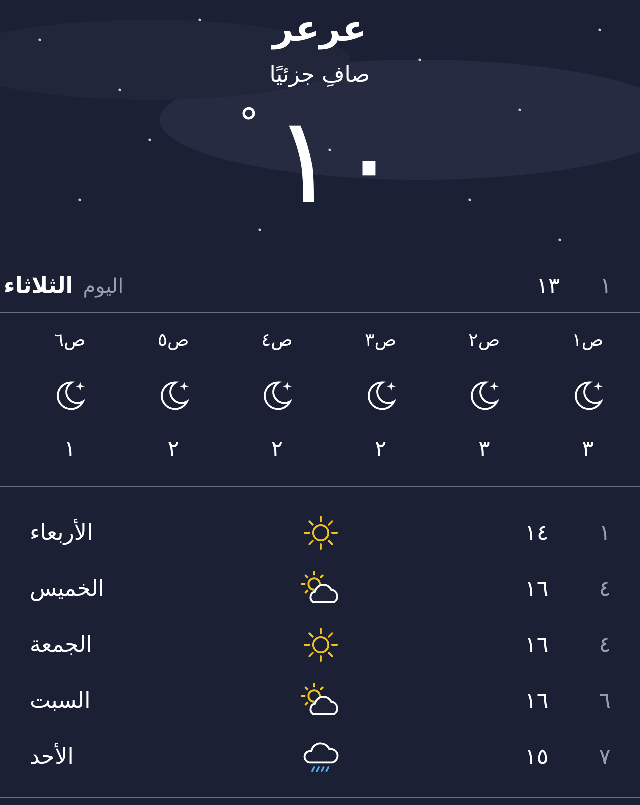 The image size is (640, 805). What do you see at coordinates (174, 341) in the screenshot?
I see `hour-label: ص٥` at bounding box center [174, 341].